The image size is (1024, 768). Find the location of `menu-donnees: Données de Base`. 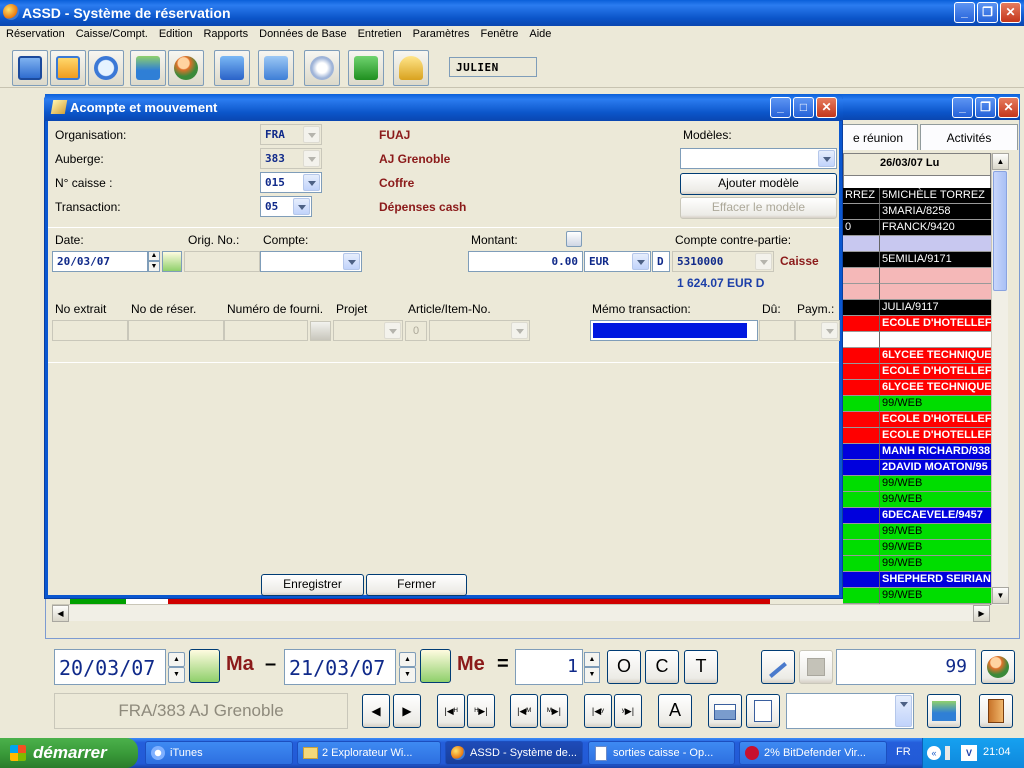

menu-donnees: Données de Base is located at coordinates (302, 33).